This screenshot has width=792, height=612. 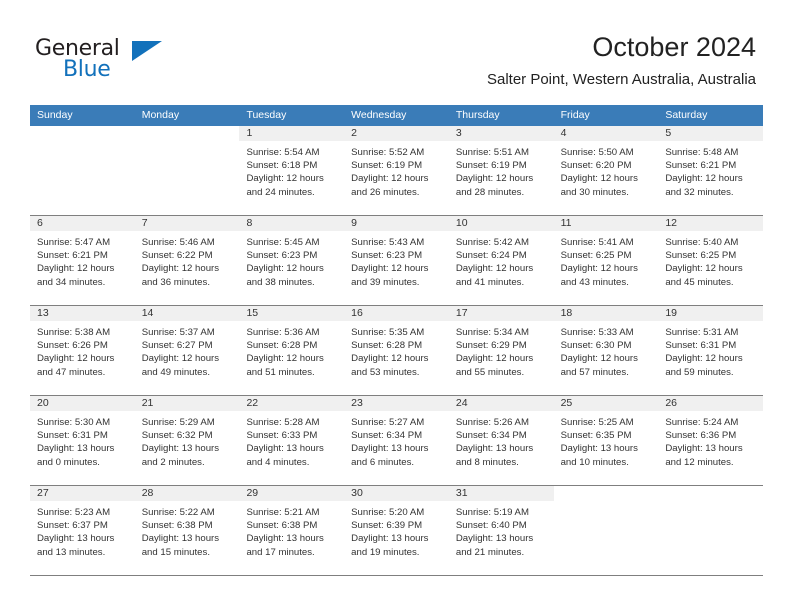 What do you see at coordinates (490, 552) in the screenshot?
I see `daylight-text-line2: and 21 minutes.` at bounding box center [490, 552].